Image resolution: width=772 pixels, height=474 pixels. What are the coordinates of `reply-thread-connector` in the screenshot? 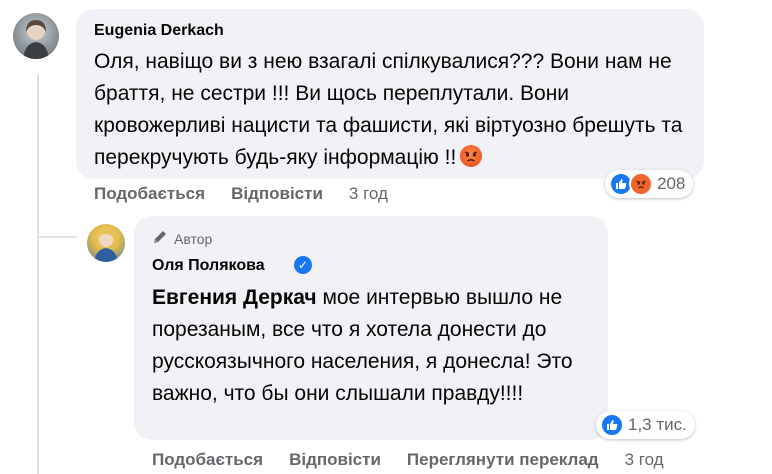 It's located at (57, 237).